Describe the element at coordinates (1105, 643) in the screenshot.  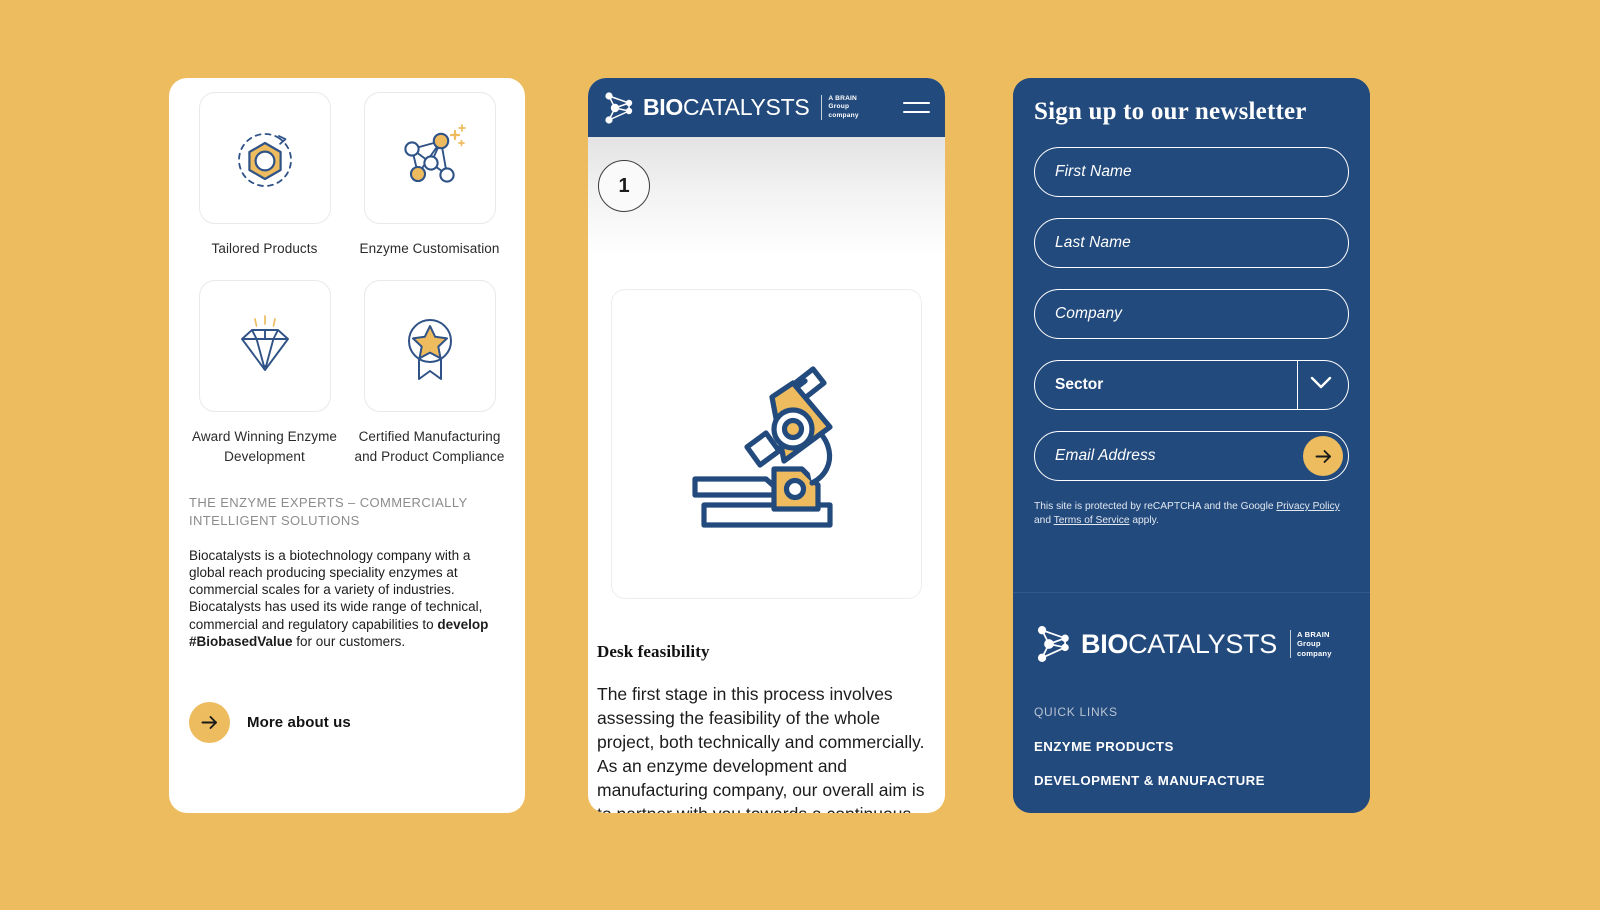
I see `footer-logo-word-bio: BIO` at that location.